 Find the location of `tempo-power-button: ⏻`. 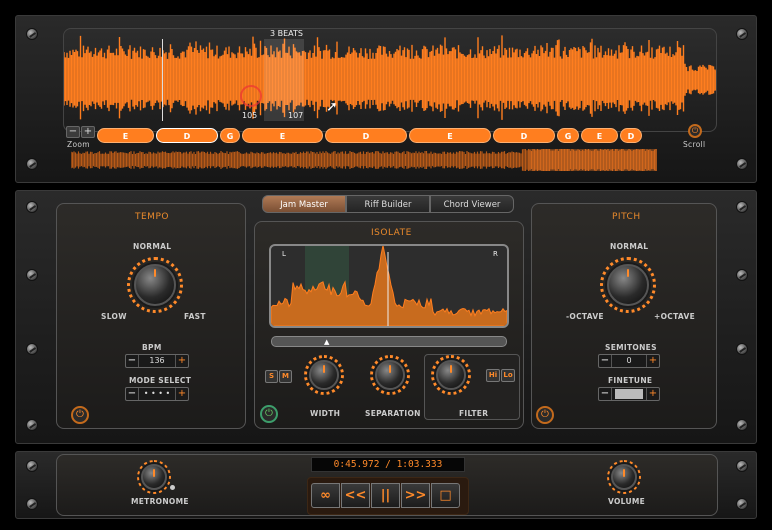

tempo-power-button: ⏻ is located at coordinates (80, 415).